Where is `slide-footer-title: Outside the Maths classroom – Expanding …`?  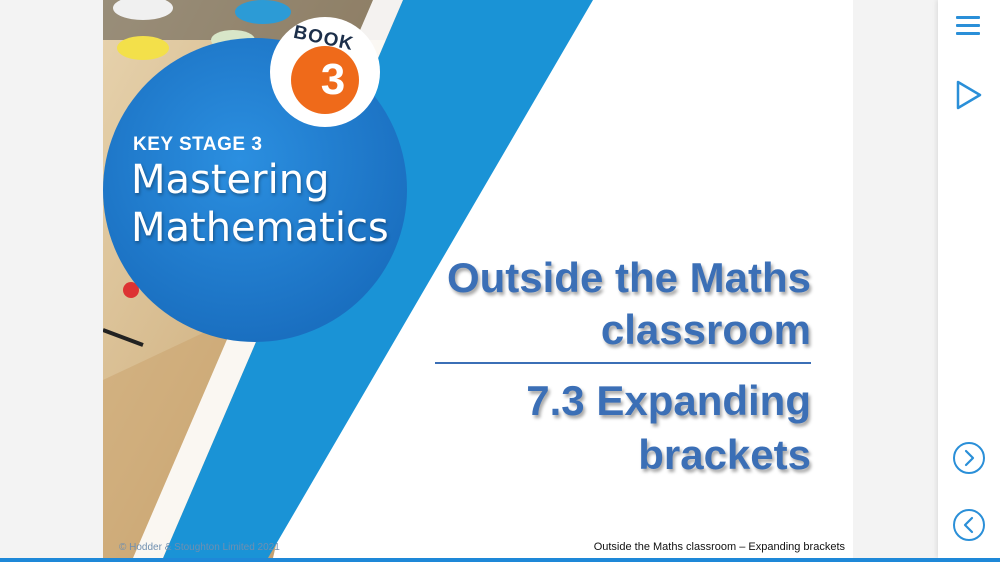 slide-footer-title: Outside the Maths classroom – Expanding … is located at coordinates (719, 547).